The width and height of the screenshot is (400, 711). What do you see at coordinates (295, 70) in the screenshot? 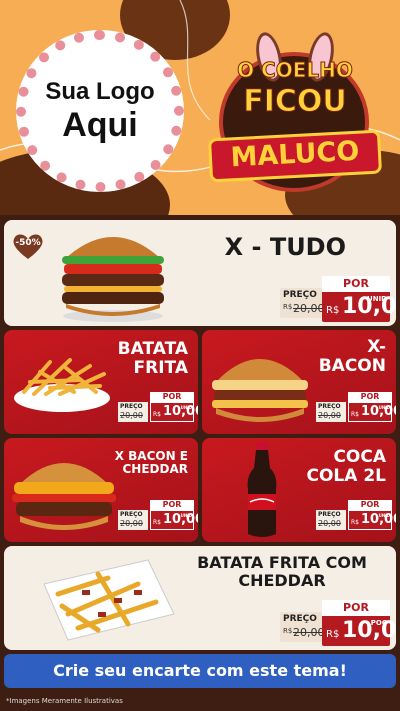
I see `theme-line1: O COELHO` at bounding box center [295, 70].